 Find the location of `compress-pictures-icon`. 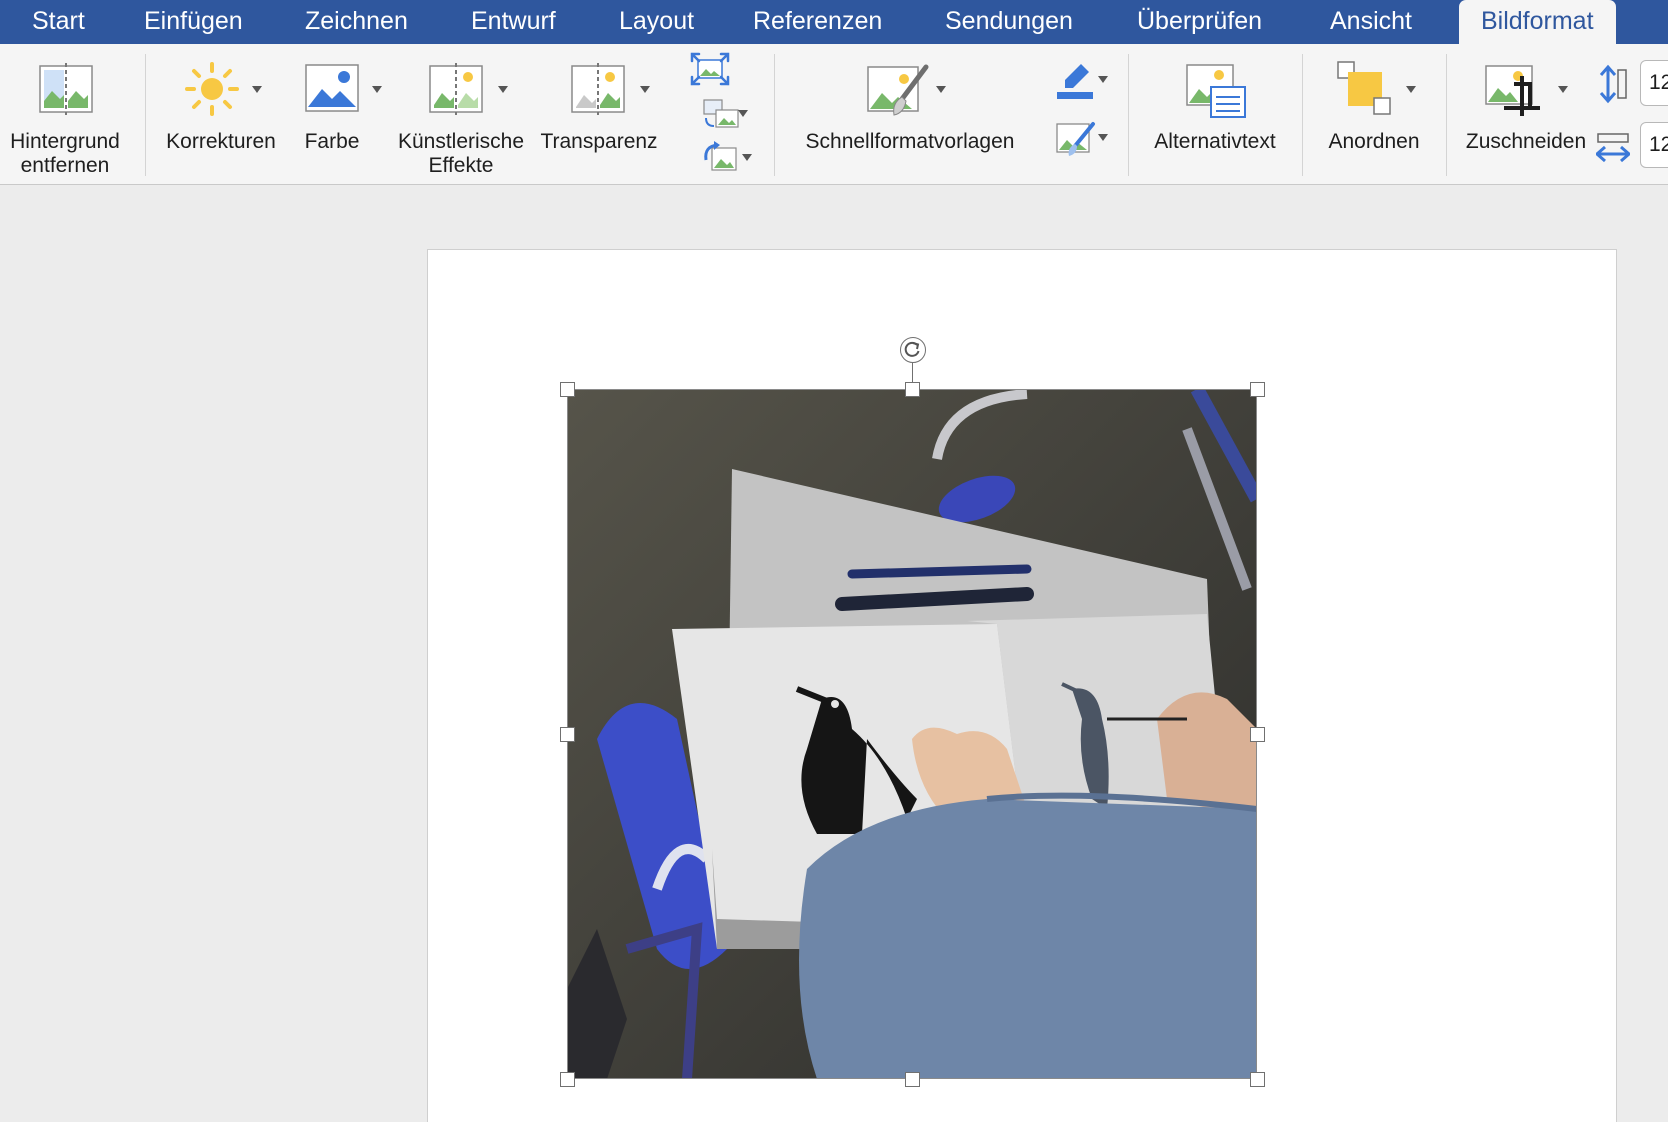

compress-pictures-icon is located at coordinates (710, 69).